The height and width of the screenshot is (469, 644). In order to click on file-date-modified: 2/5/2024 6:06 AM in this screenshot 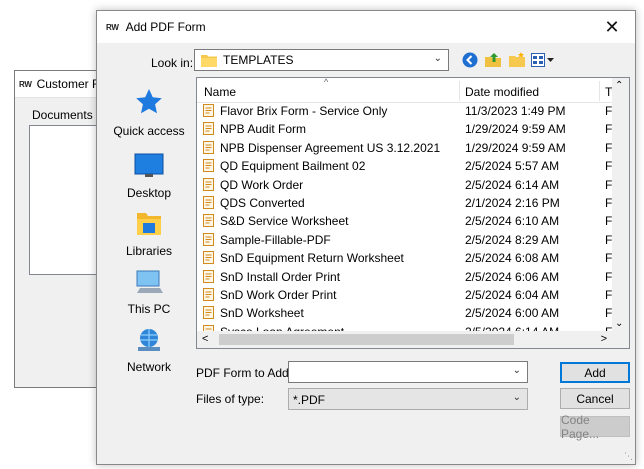, I will do `click(512, 276)`.